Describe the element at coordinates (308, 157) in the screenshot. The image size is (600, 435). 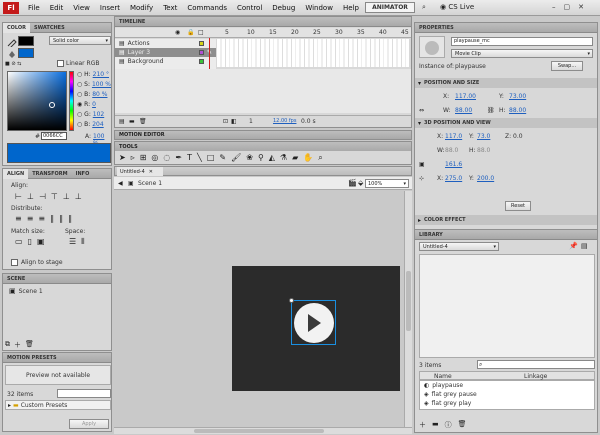
I see `hand-tool-icon: ✋` at that location.